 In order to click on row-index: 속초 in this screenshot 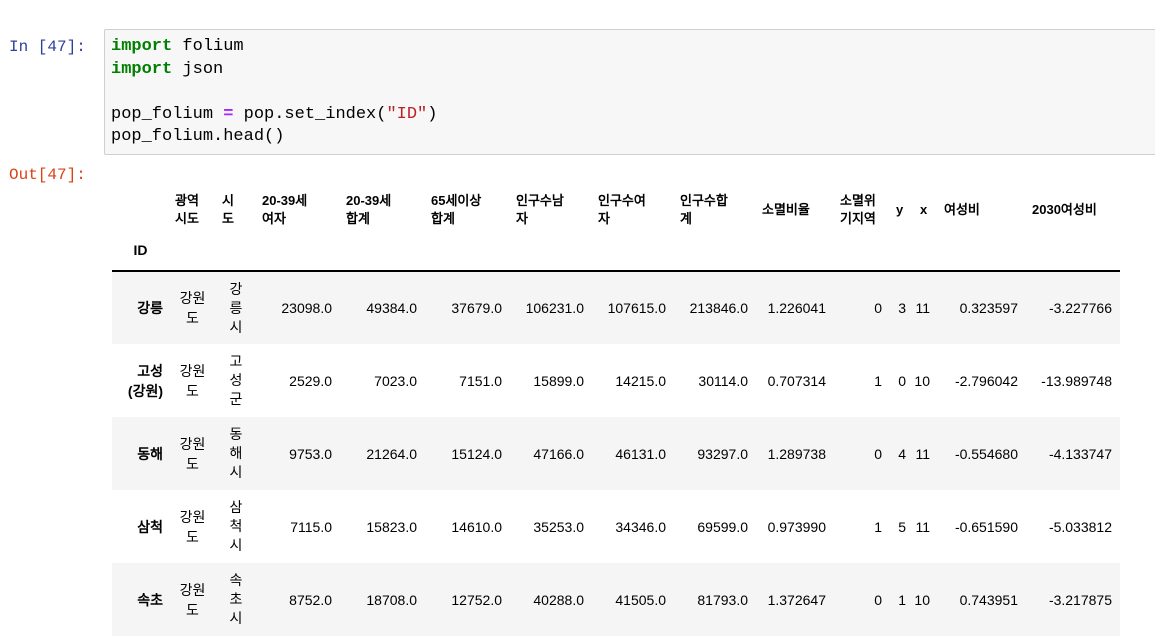, I will do `click(150, 599)`.